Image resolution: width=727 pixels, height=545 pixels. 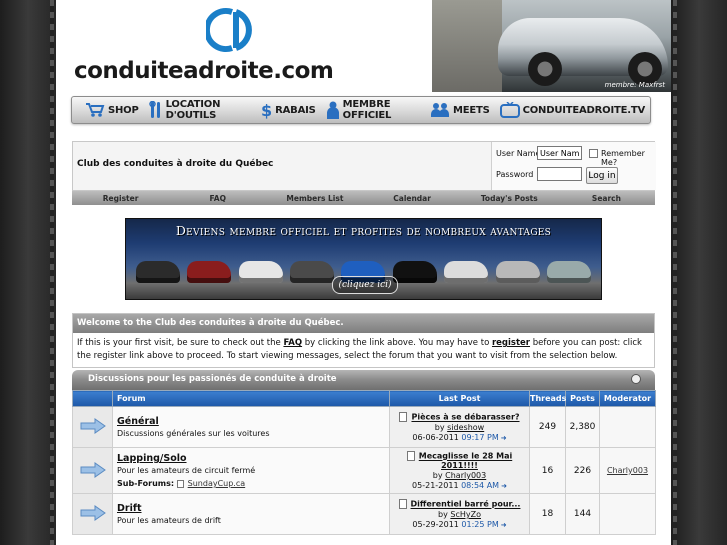 What do you see at coordinates (217, 483) in the screenshot?
I see `subforum-link: SundayCup.ca` at bounding box center [217, 483].